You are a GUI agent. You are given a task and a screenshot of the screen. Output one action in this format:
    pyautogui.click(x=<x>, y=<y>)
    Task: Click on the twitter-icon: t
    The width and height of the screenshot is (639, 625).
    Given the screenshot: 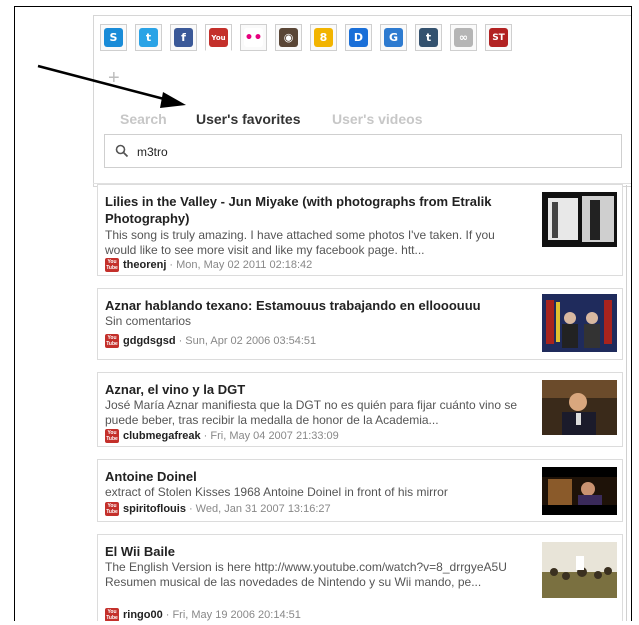 What is the action you would take?
    pyautogui.click(x=148, y=37)
    